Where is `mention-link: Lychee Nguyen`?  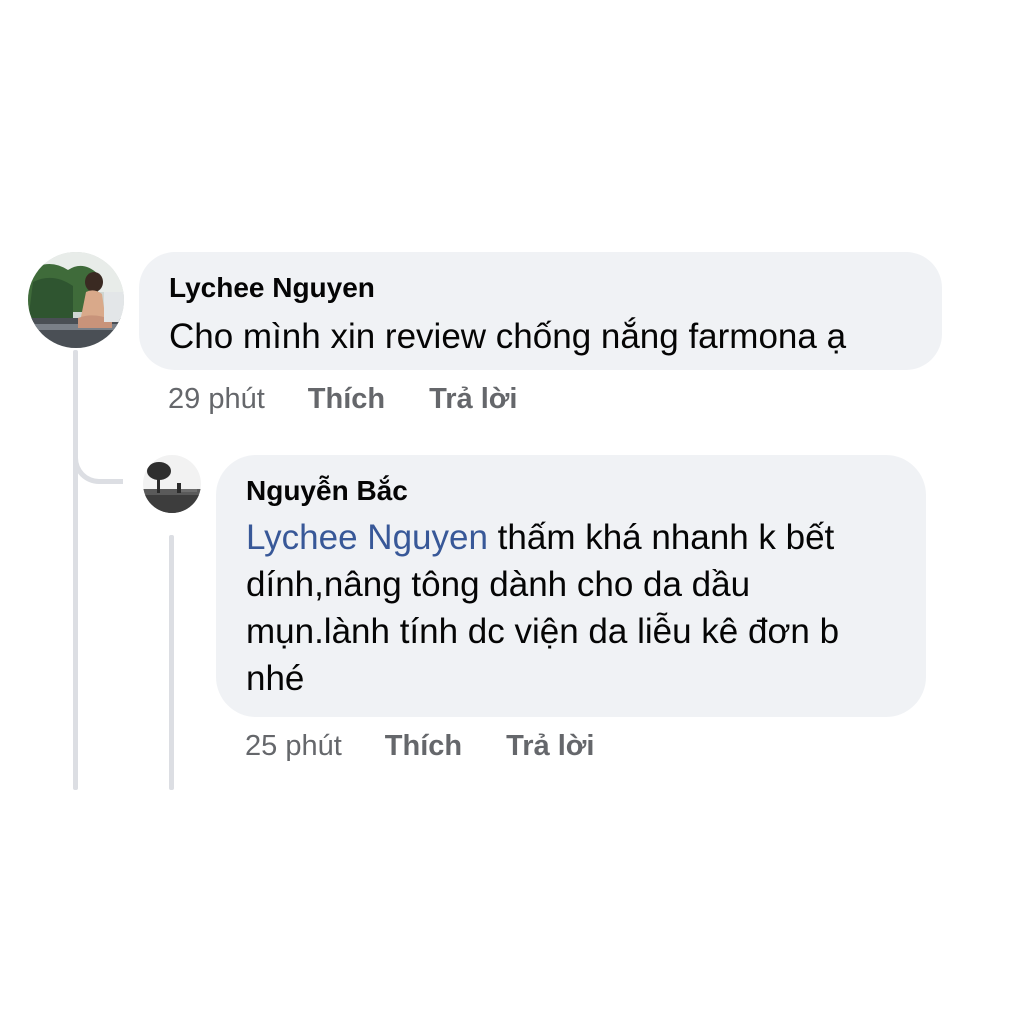
mention-link: Lychee Nguyen is located at coordinates (367, 537).